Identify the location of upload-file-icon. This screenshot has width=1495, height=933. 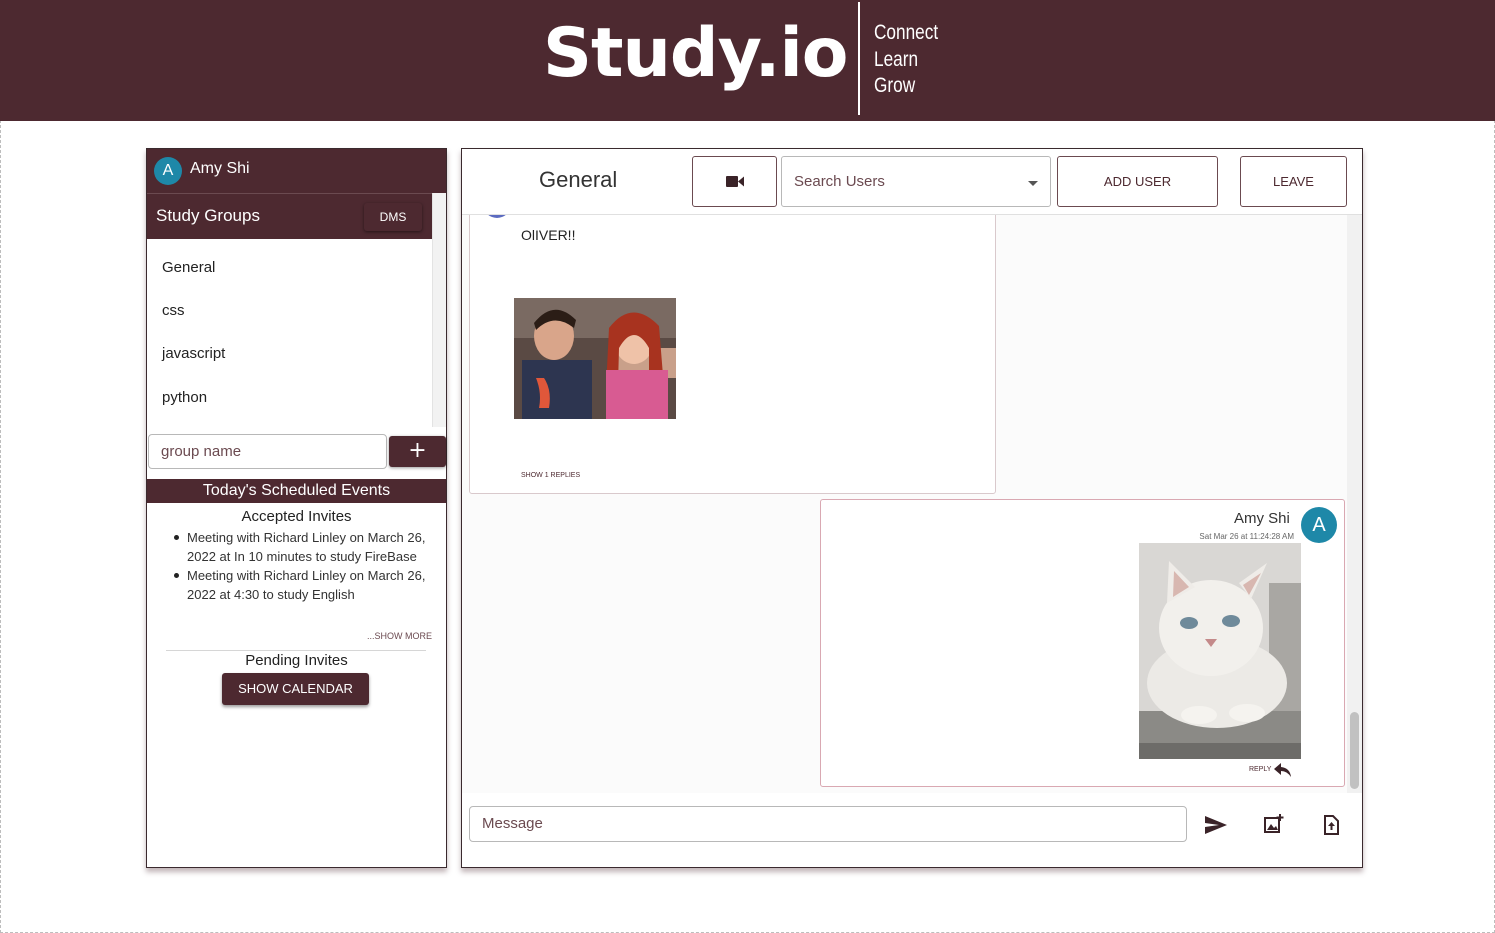
(1331, 825).